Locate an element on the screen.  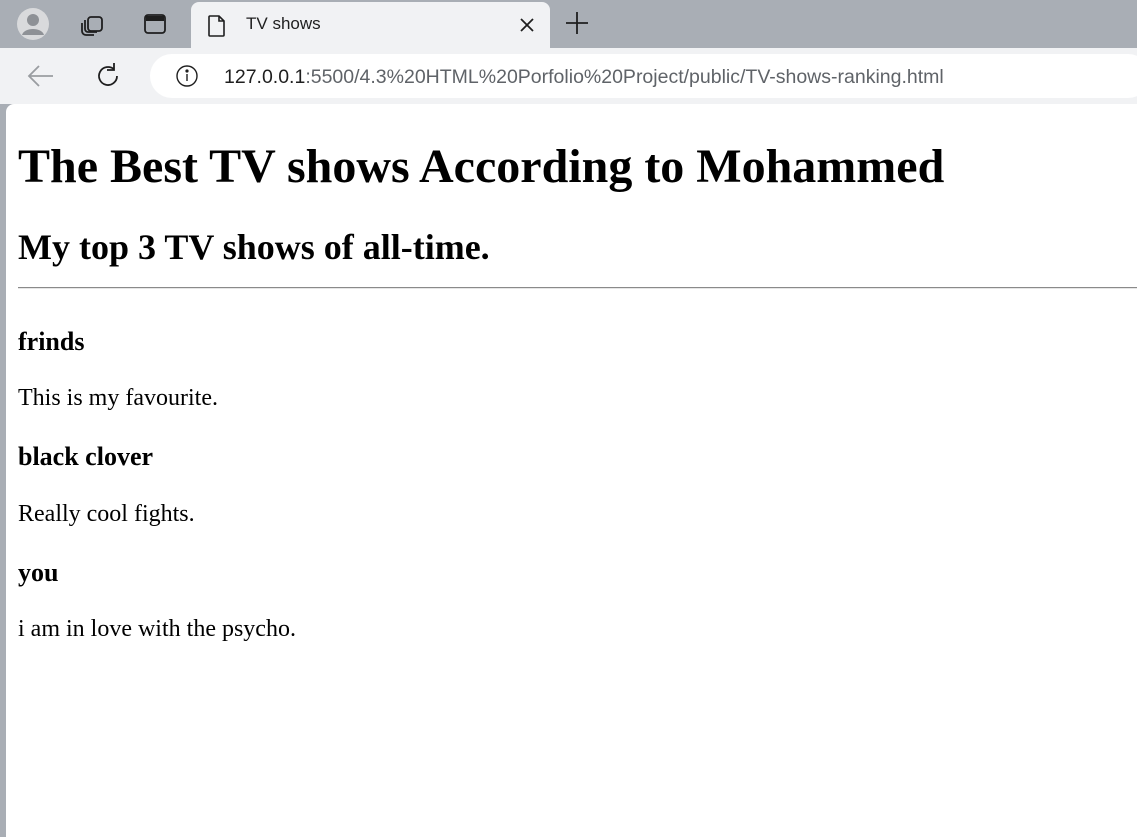
info-icon is located at coordinates (187, 76).